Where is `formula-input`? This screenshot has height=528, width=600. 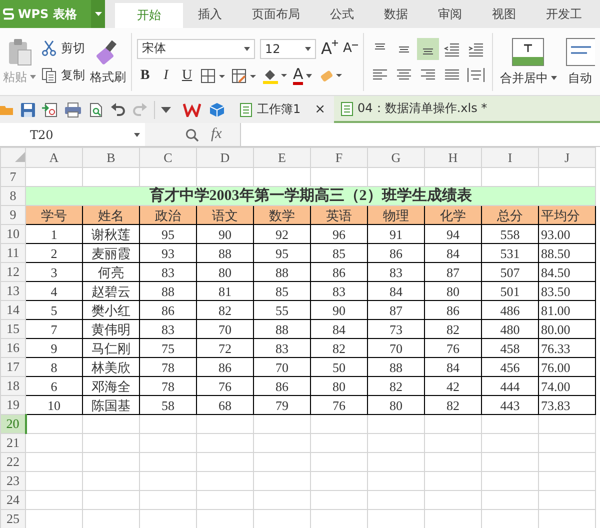
formula-input is located at coordinates (420, 134).